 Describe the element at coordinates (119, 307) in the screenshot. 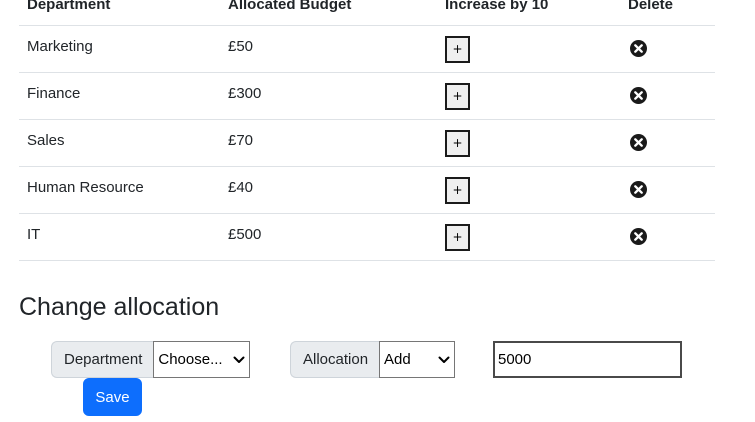

I see `change-allocation-title: Change allocation` at that location.